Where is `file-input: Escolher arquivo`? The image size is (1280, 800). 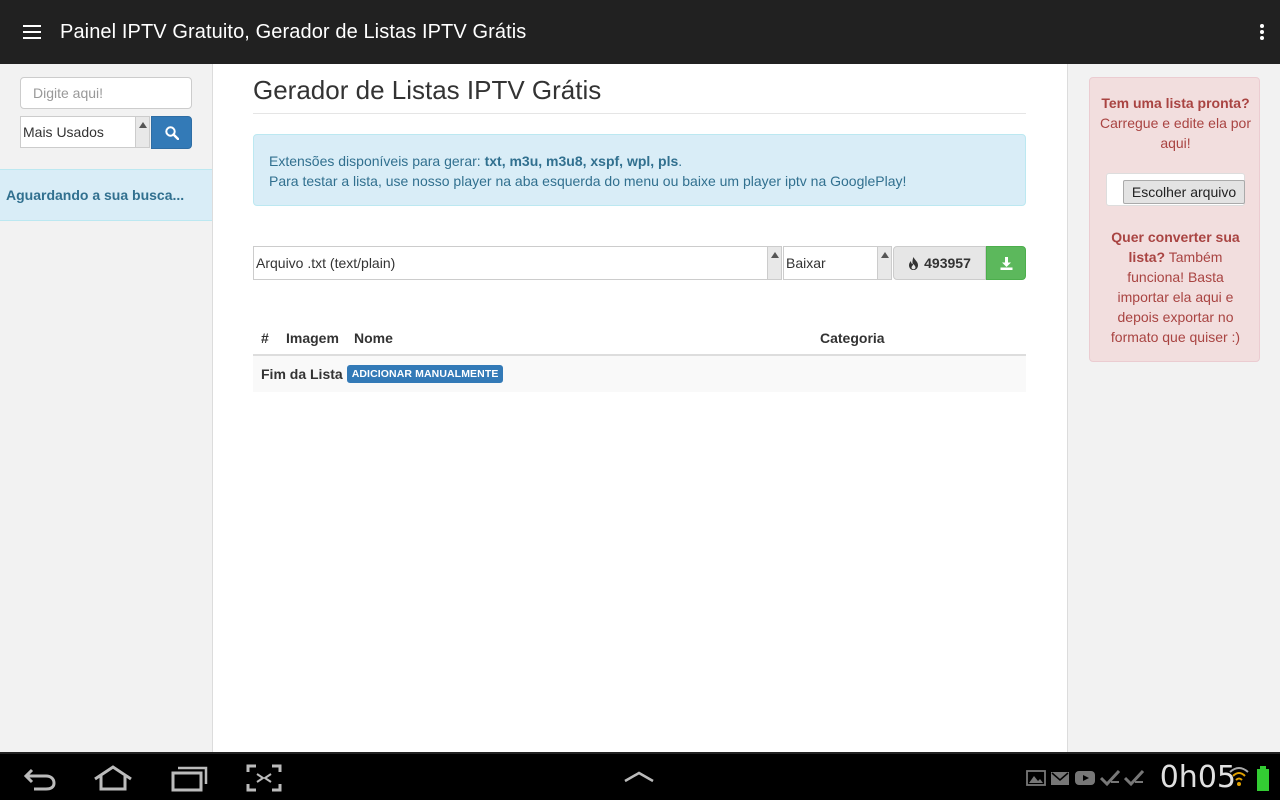 file-input: Escolher arquivo is located at coordinates (1175, 189).